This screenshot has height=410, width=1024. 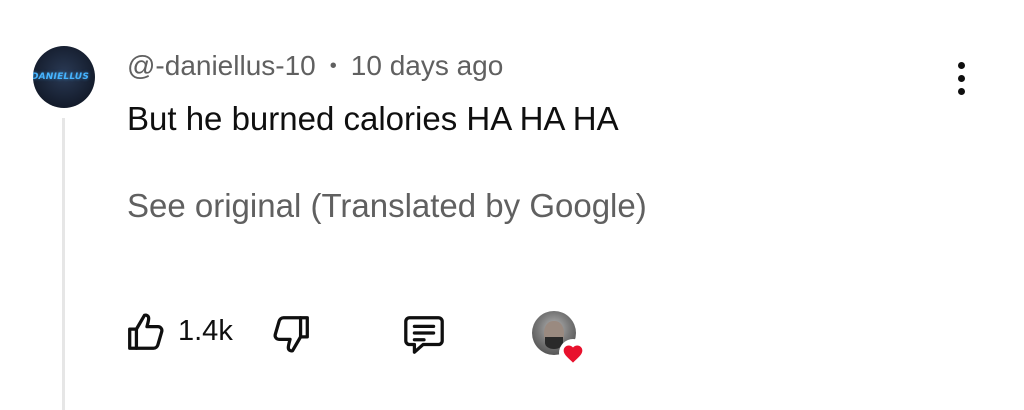 I want to click on reply-button, so click(x=424, y=334).